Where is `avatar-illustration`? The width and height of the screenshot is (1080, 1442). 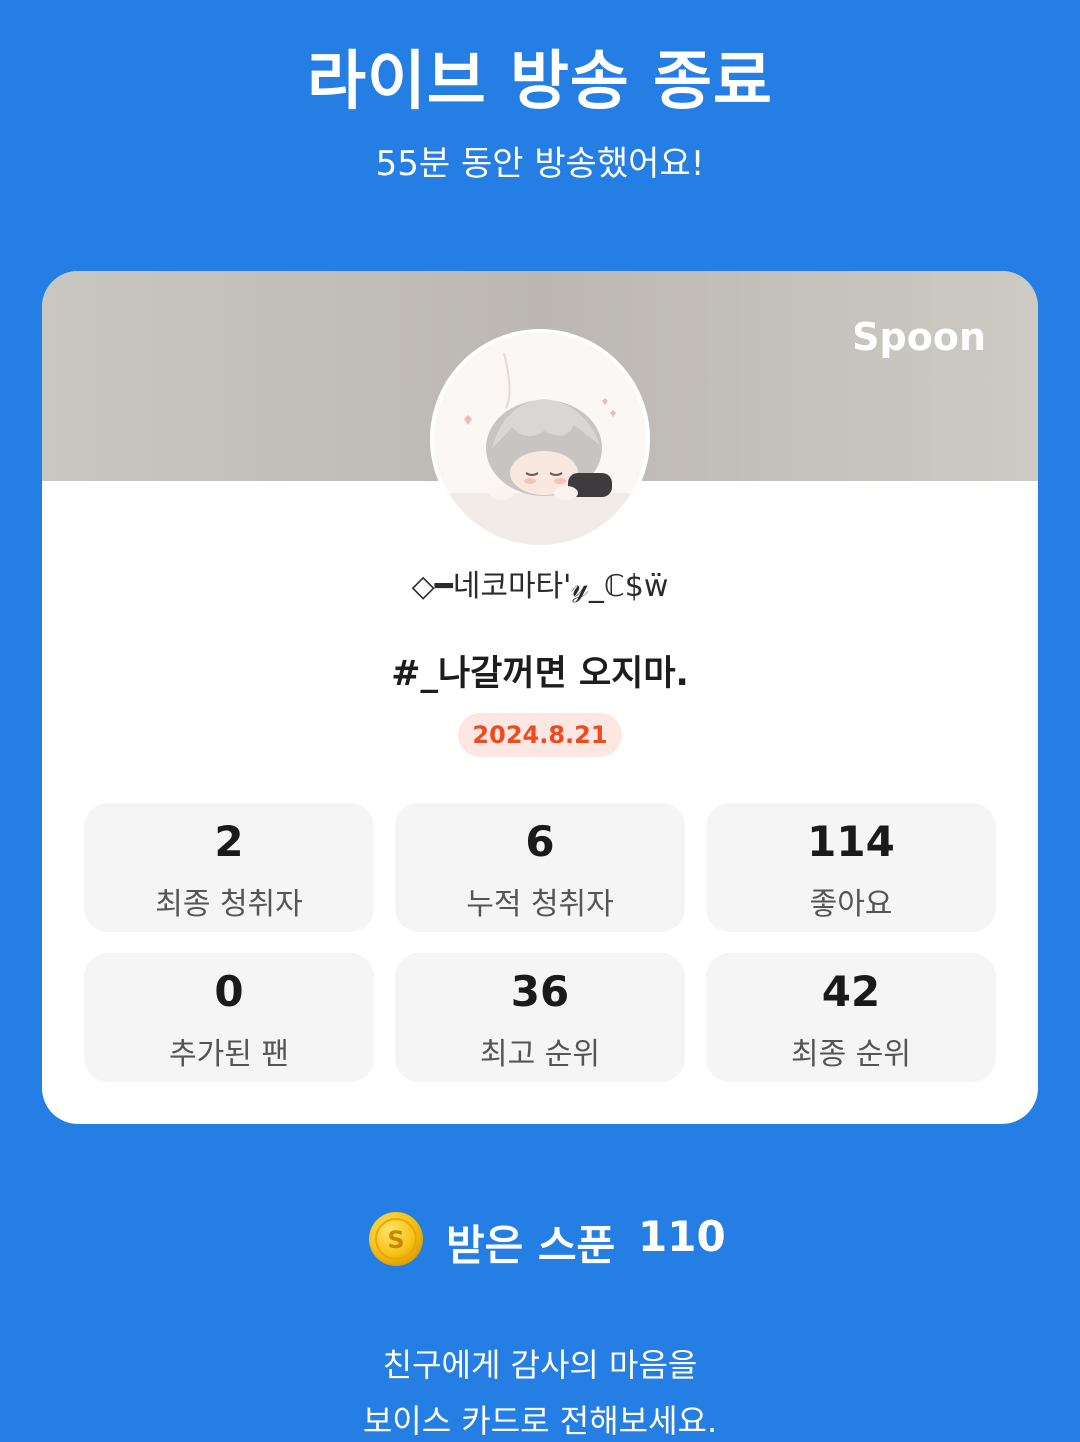
avatar-illustration is located at coordinates (540, 439).